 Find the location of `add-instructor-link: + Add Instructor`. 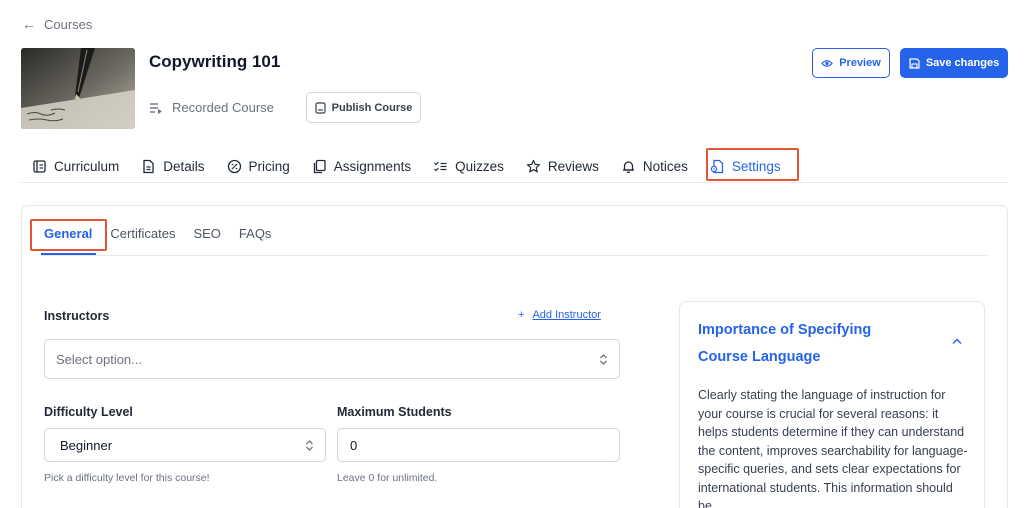

add-instructor-link: + Add Instructor is located at coordinates (559, 315).